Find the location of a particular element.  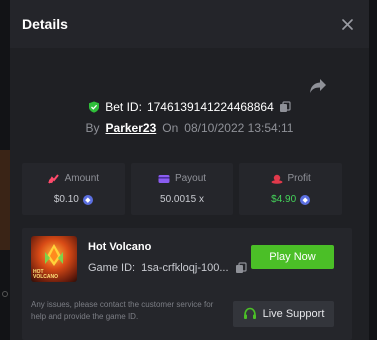

stat-amount-value-row: $0.10 ◆ is located at coordinates (73, 199).